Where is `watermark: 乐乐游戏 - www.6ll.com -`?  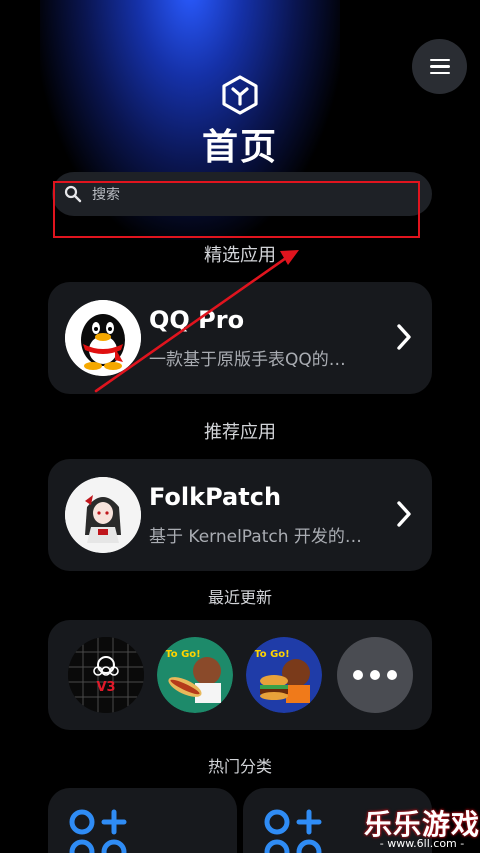 watermark: 乐乐游戏 - www.6ll.com - is located at coordinates (422, 828).